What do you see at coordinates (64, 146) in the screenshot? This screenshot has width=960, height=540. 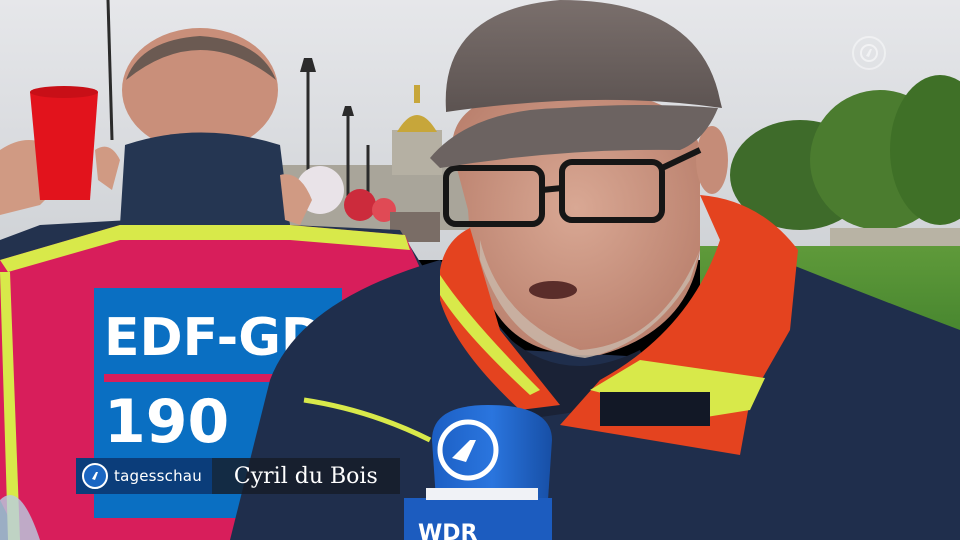 I see `red-cup` at bounding box center [64, 146].